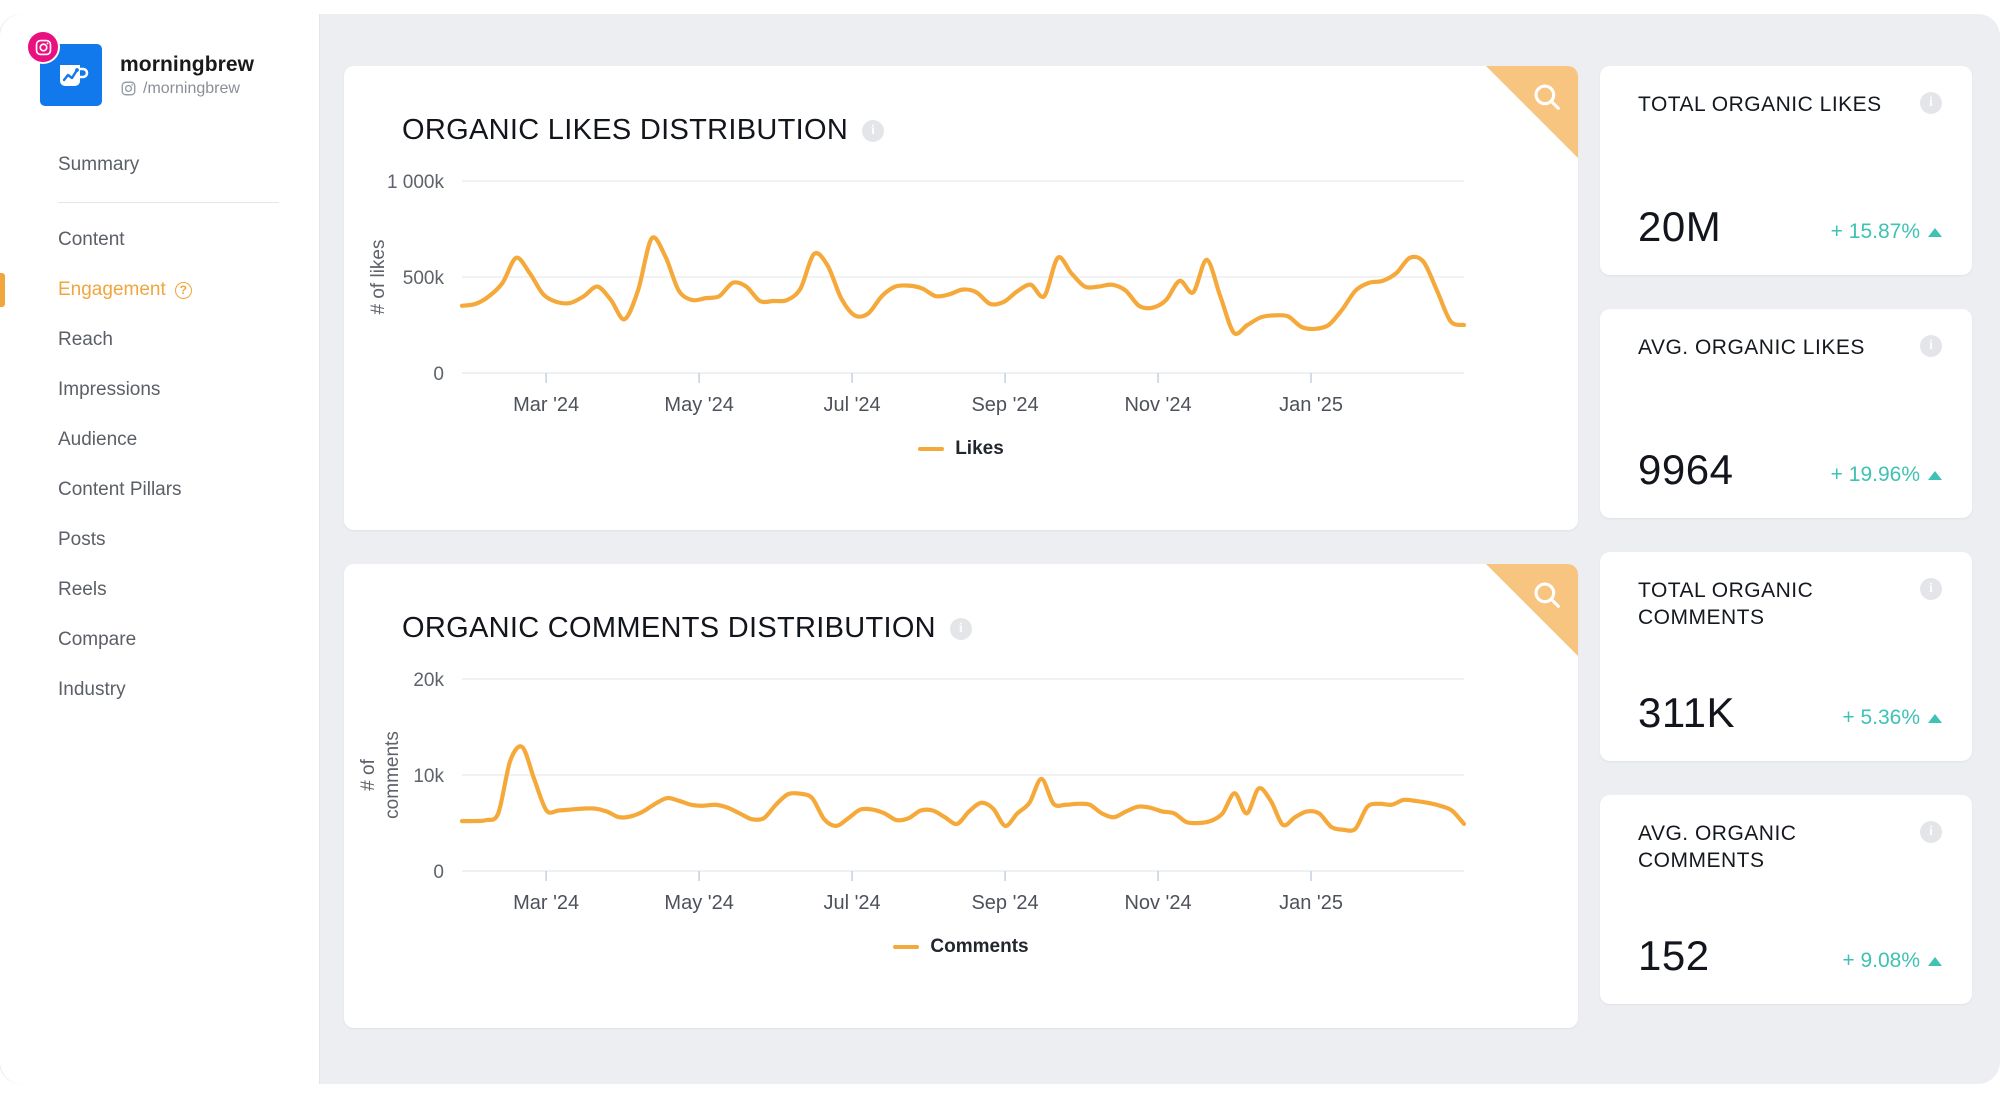 Image resolution: width=2000 pixels, height=1102 pixels. I want to click on sidebar-item-label: Summary, so click(99, 164).